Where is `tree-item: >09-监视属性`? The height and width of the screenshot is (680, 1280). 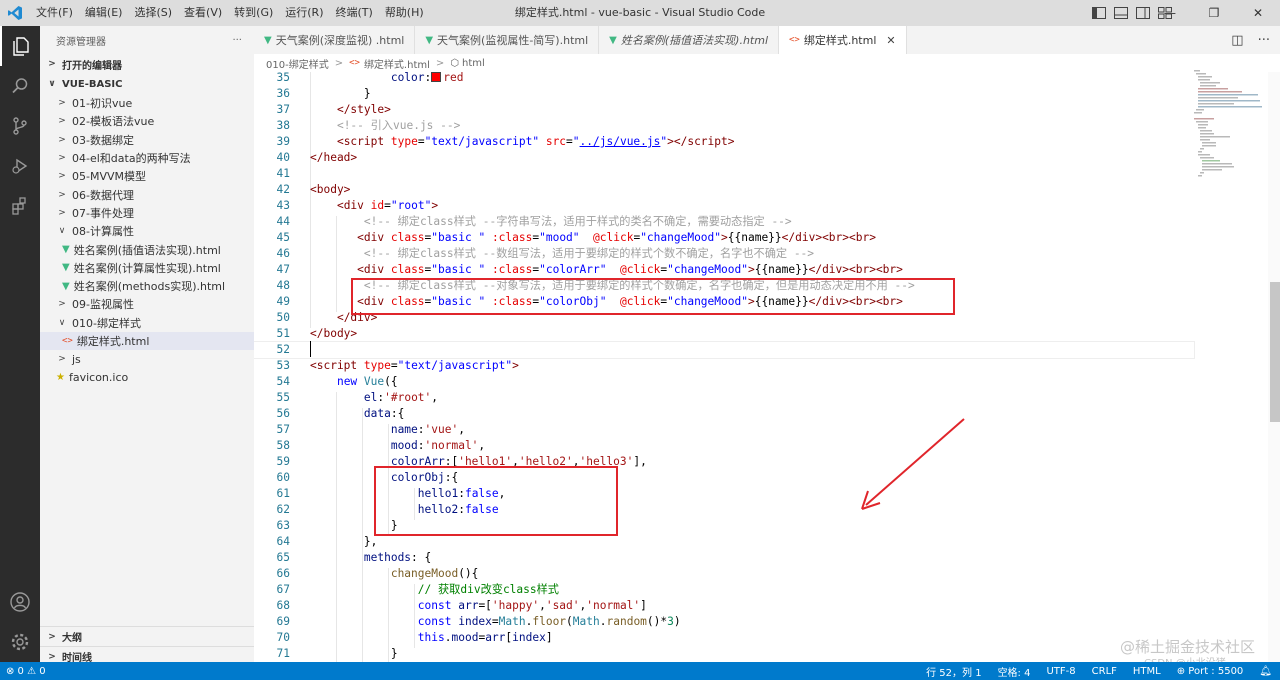 tree-item: >09-监视属性 is located at coordinates (147, 304).